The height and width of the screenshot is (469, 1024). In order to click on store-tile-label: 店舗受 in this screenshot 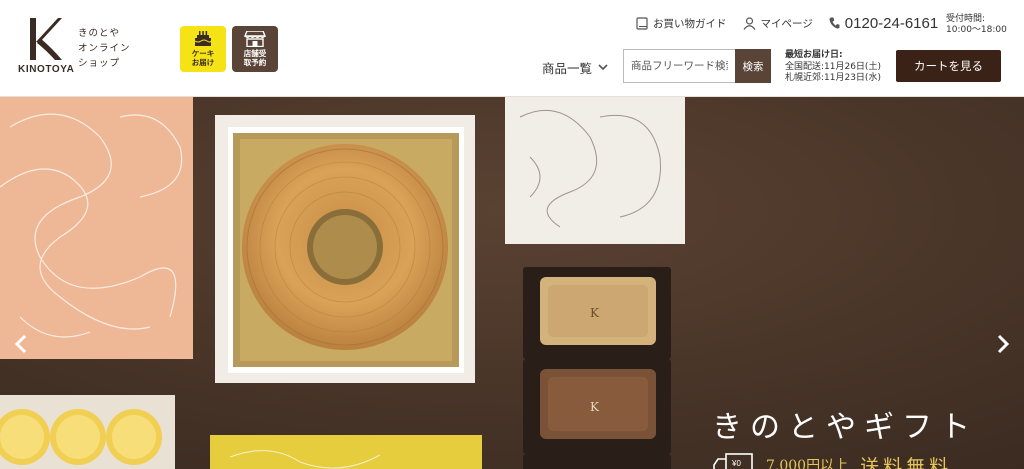, I will do `click(255, 53)`.